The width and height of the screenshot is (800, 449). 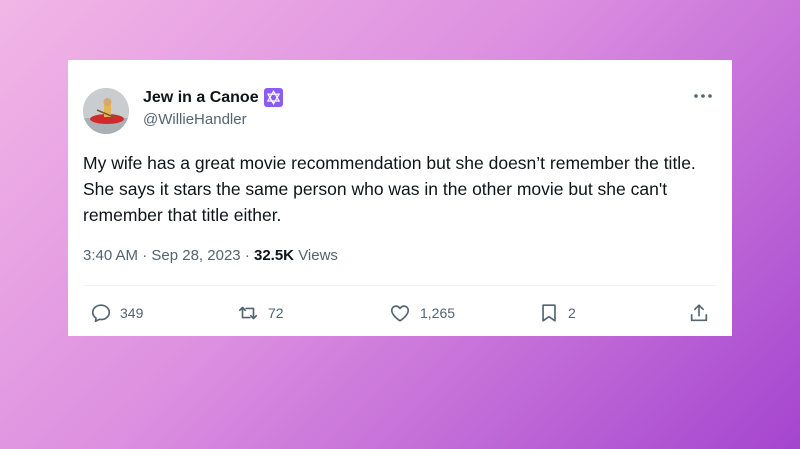 What do you see at coordinates (201, 98) in the screenshot?
I see `display-name: Jew in a Canoe` at bounding box center [201, 98].